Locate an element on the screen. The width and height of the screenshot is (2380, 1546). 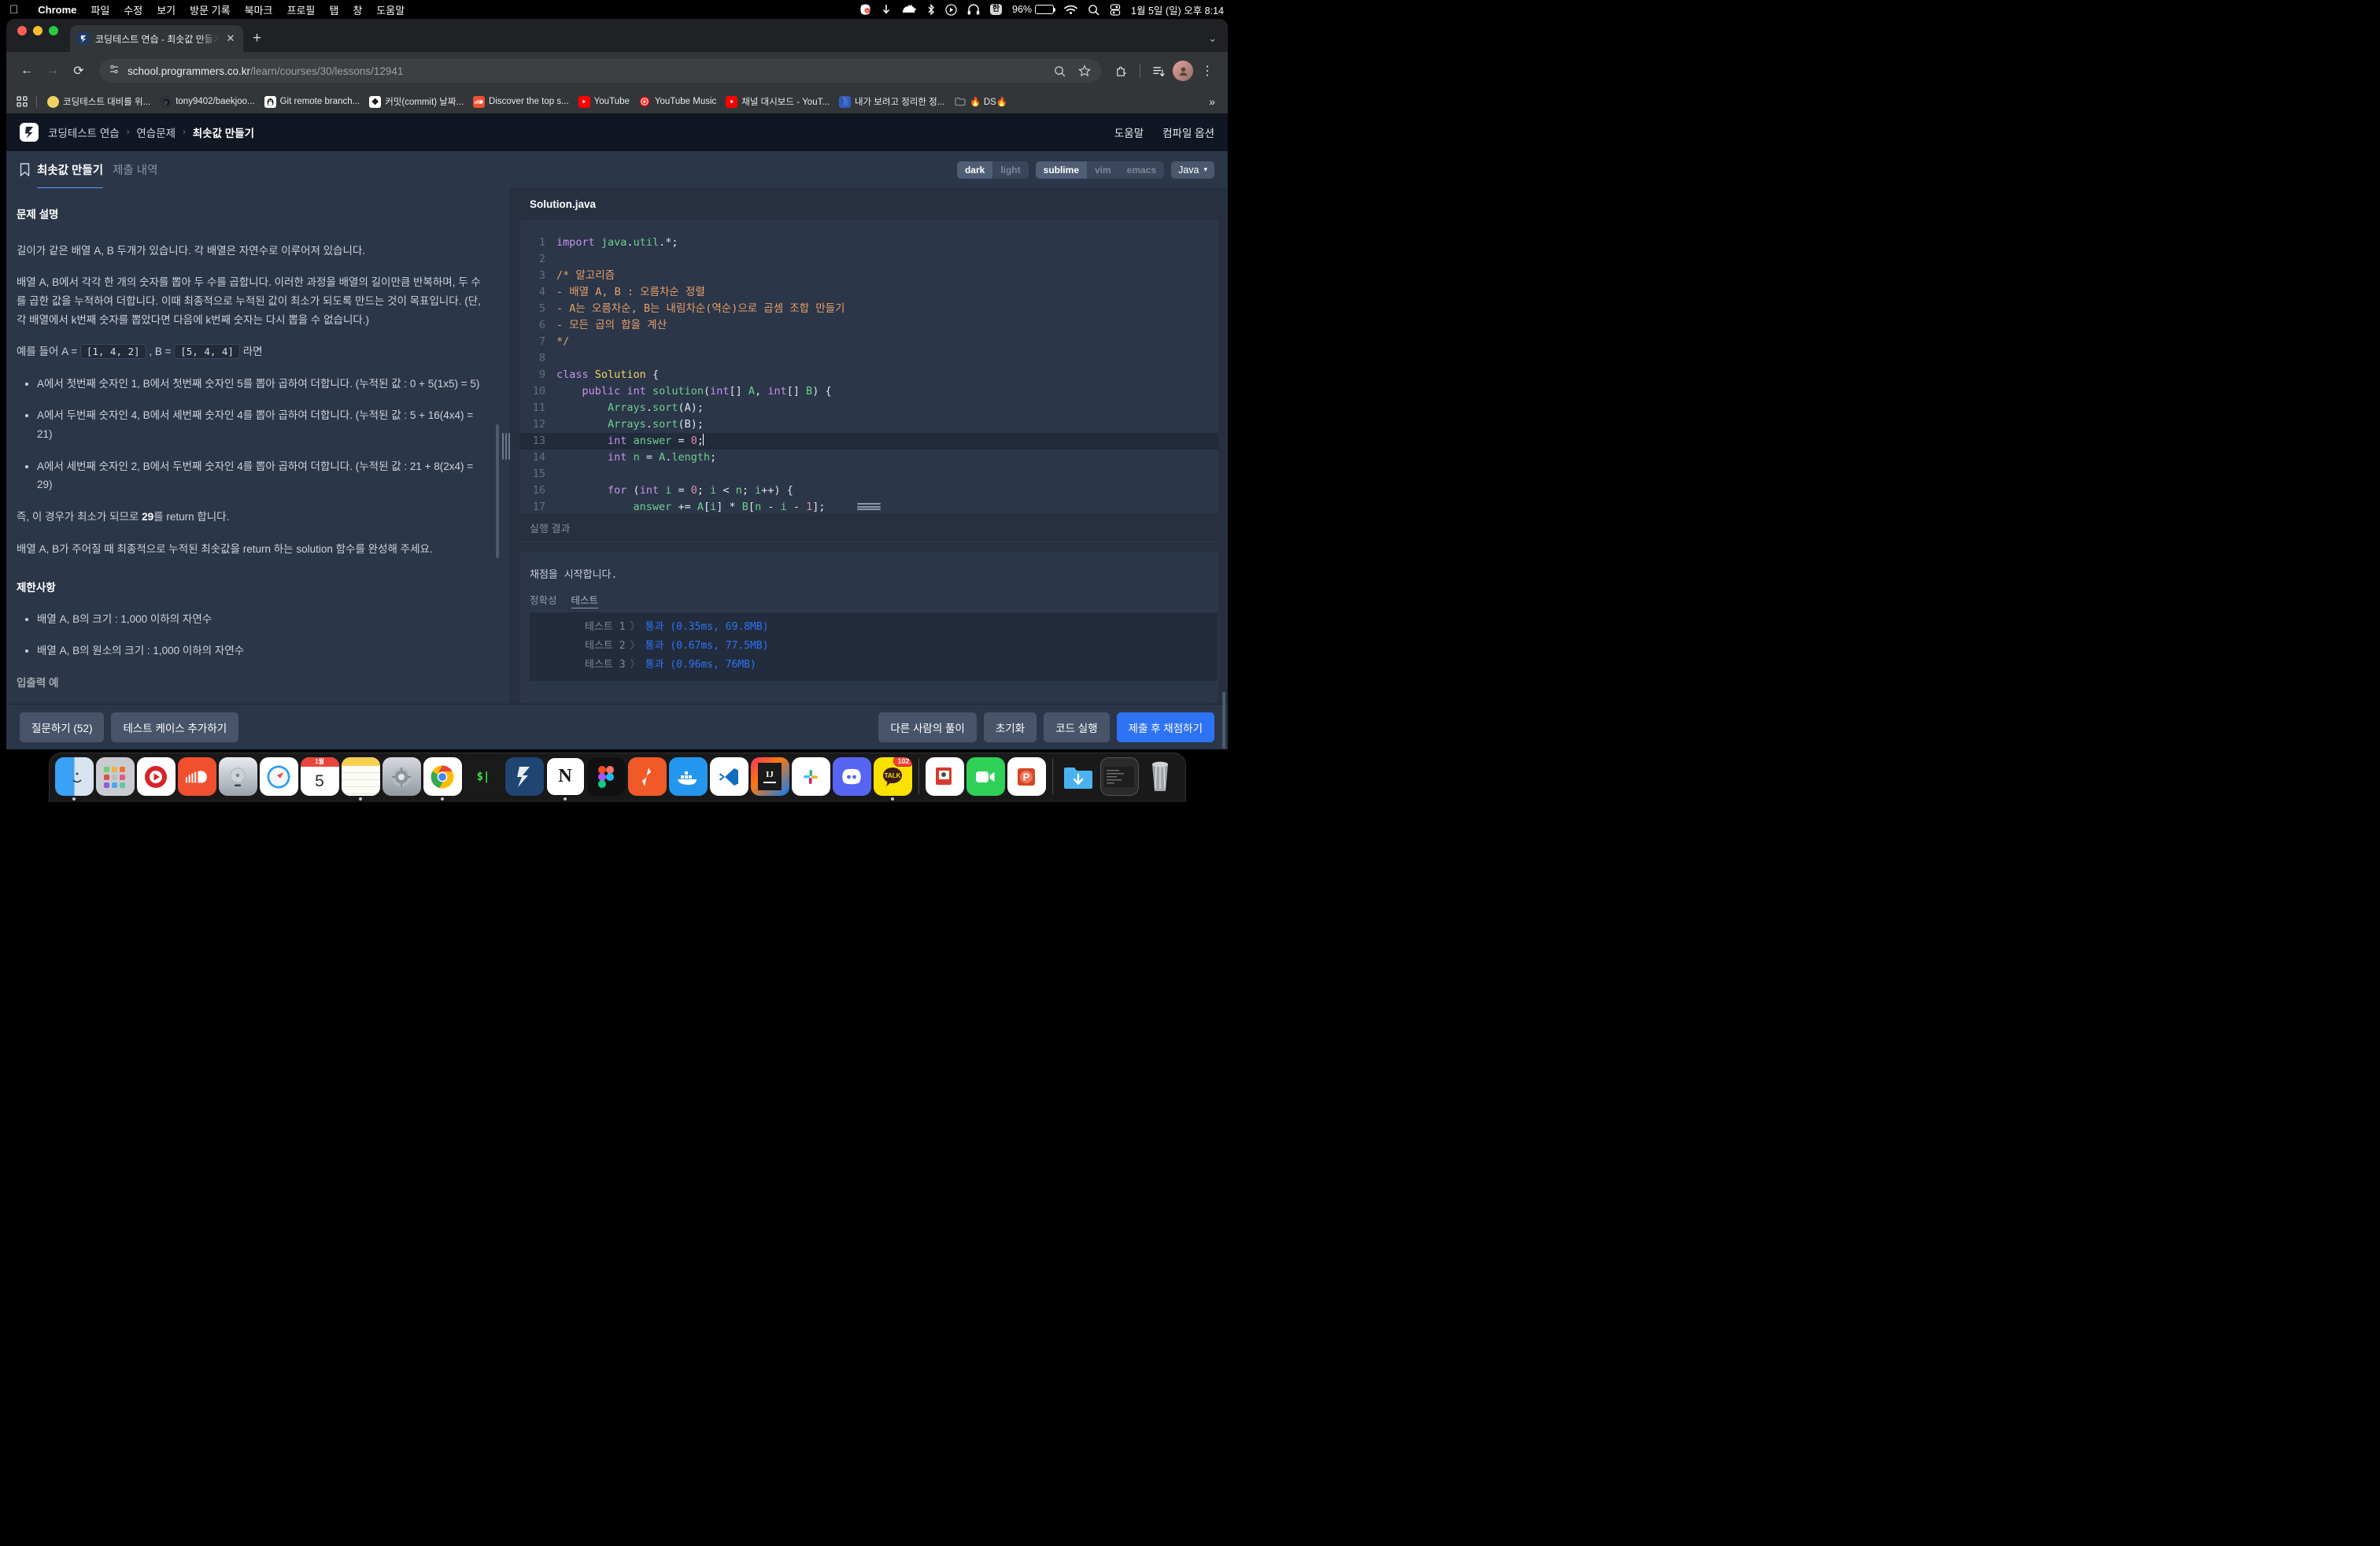
system-settings-icon is located at coordinates (401, 776).